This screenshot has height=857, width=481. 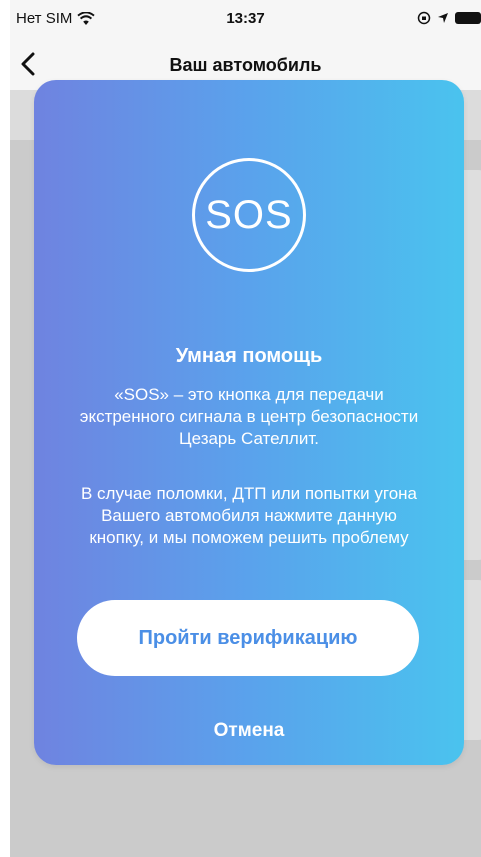 I want to click on sos-badge-label: SOS, so click(x=249, y=214).